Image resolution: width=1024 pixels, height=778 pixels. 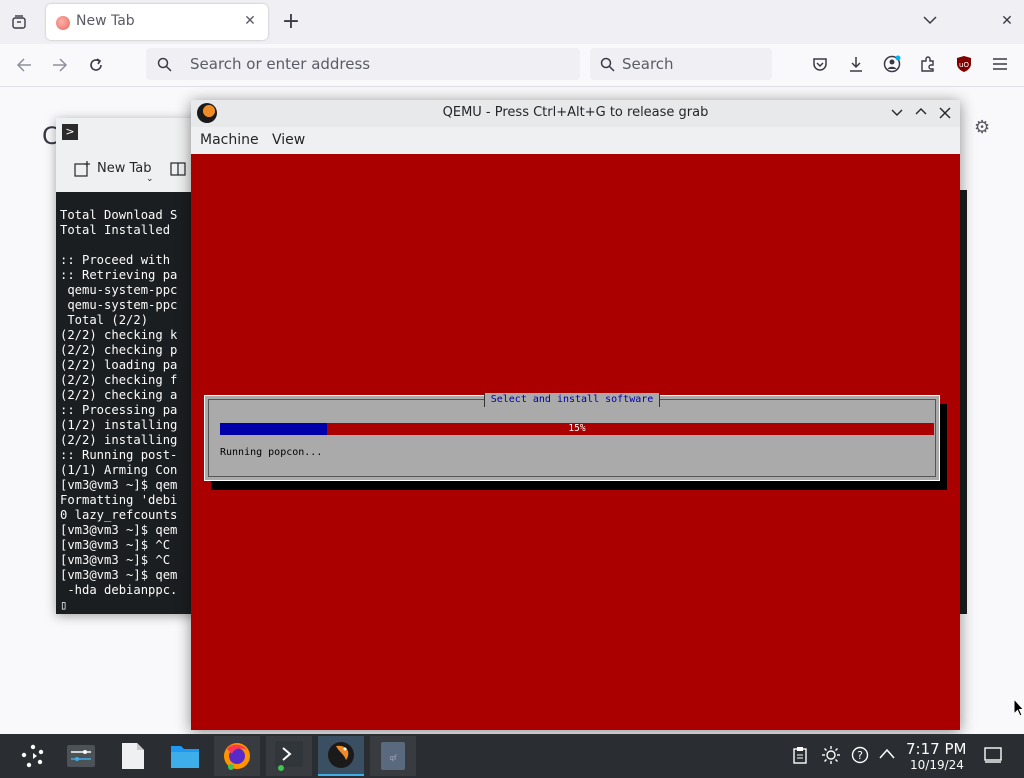 What do you see at coordinates (937, 765) in the screenshot?
I see `clock-date: 10/19/24` at bounding box center [937, 765].